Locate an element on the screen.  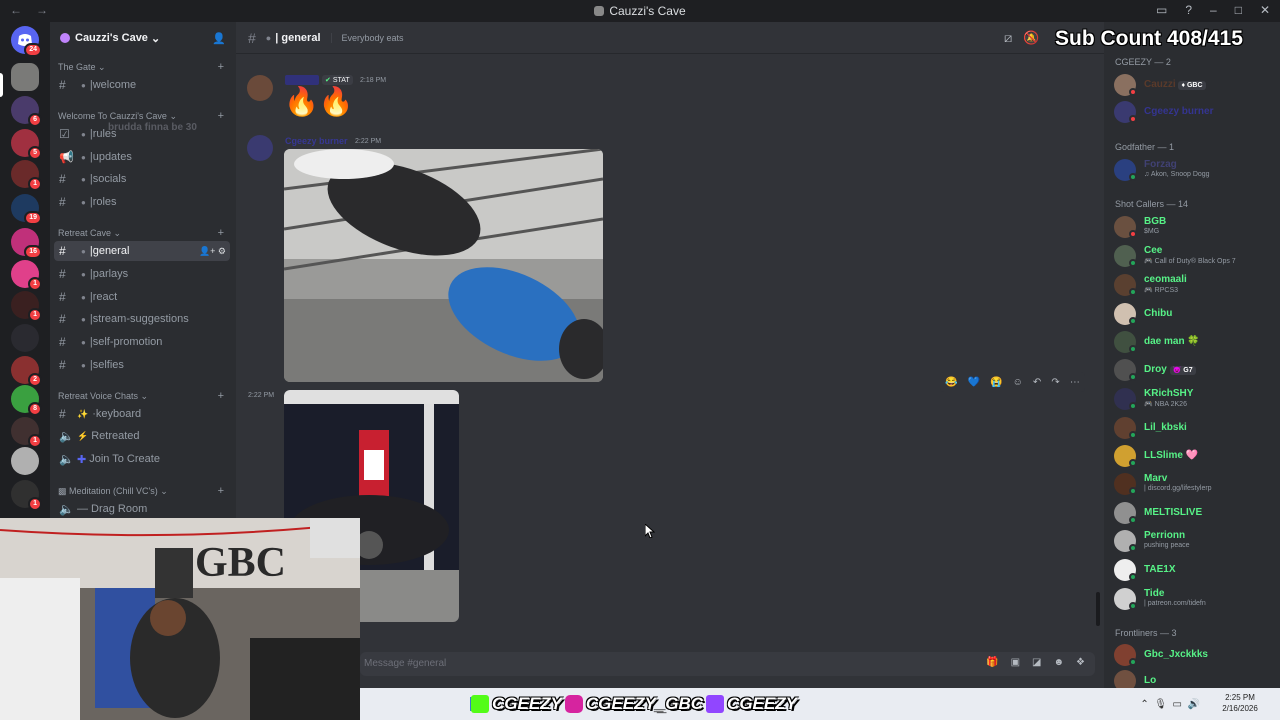
category-meditation: ▩ Meditation (Chill VC's) ⌄ + is located at coordinates (143, 491).